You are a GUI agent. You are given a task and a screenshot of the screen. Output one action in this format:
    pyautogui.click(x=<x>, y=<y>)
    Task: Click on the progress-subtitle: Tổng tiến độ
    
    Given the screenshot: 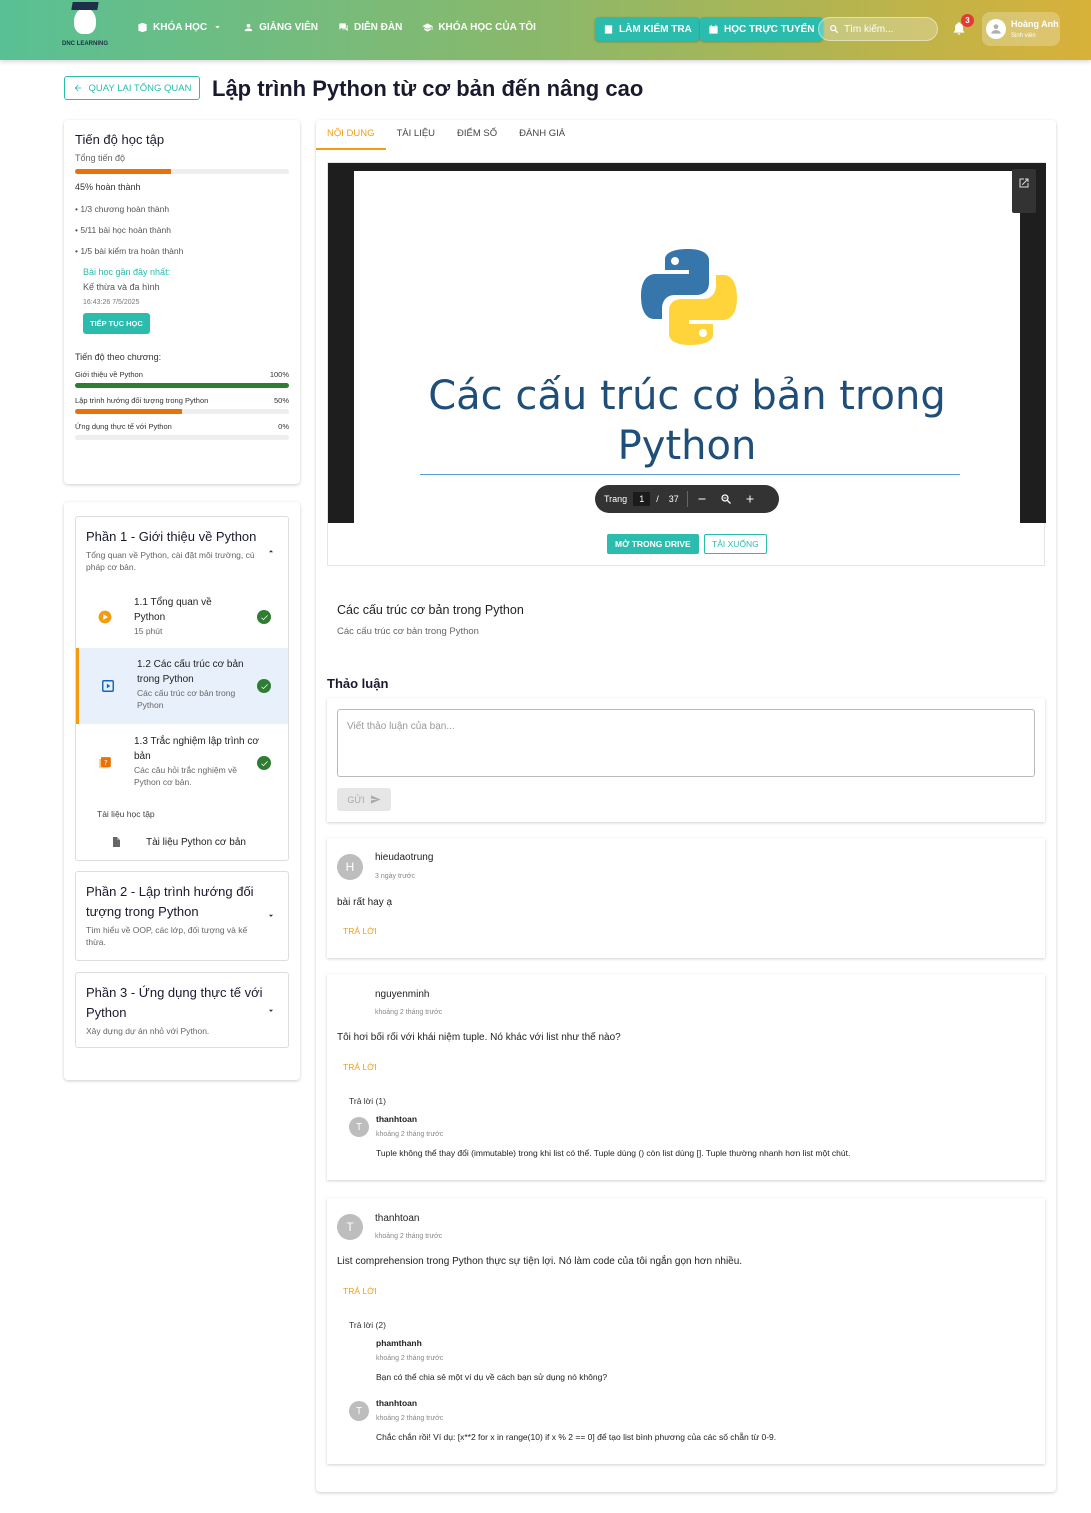 What is the action you would take?
    pyautogui.click(x=100, y=158)
    